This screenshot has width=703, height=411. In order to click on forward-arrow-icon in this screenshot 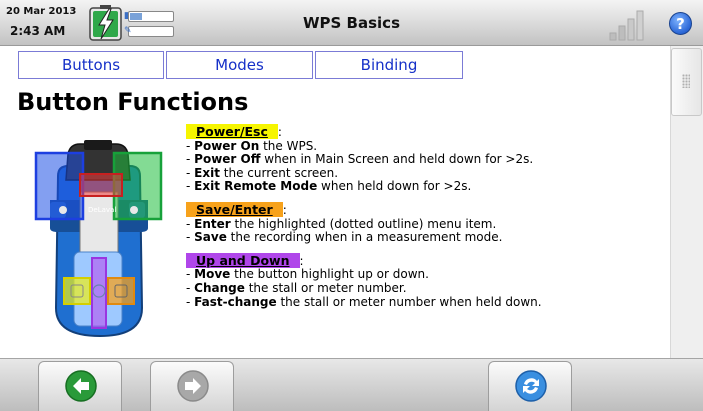, I will do `click(193, 386)`.